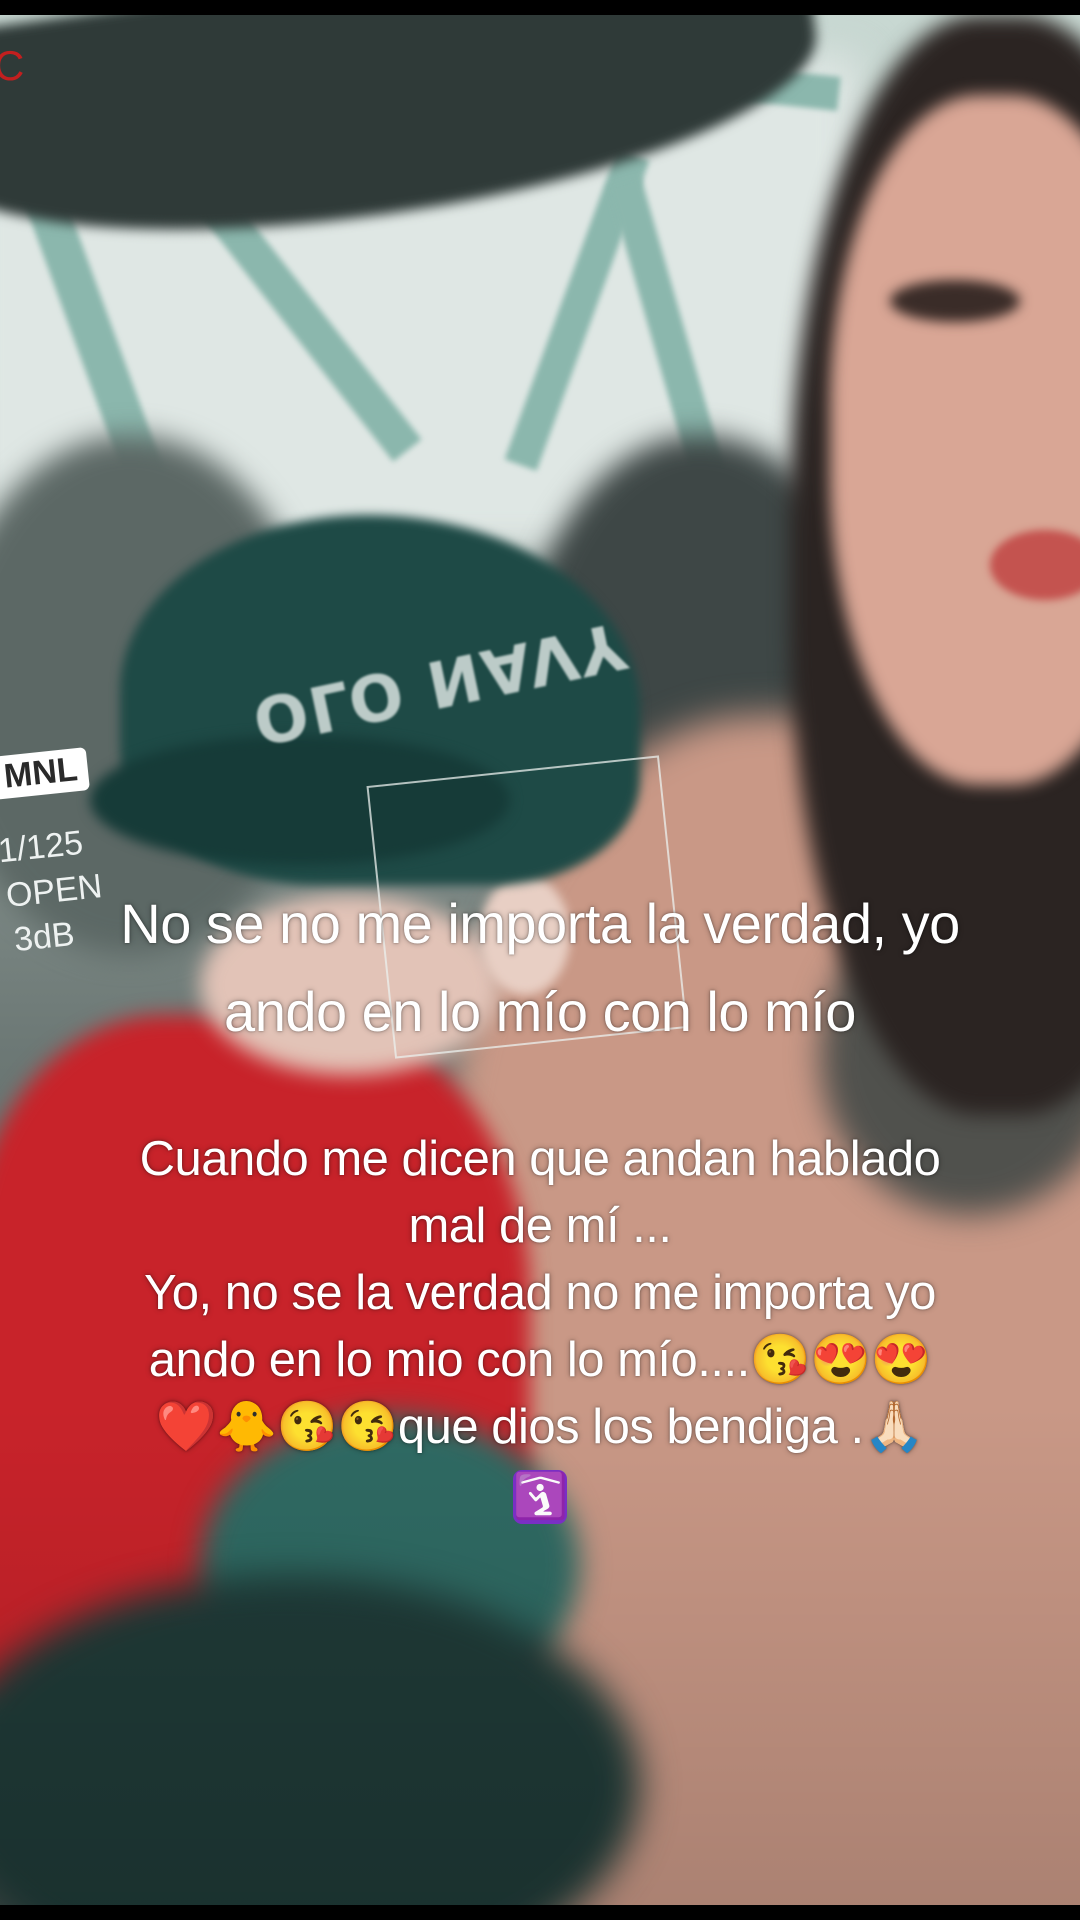  Describe the element at coordinates (12, 65) in the screenshot. I see `recording-indicator: C` at that location.